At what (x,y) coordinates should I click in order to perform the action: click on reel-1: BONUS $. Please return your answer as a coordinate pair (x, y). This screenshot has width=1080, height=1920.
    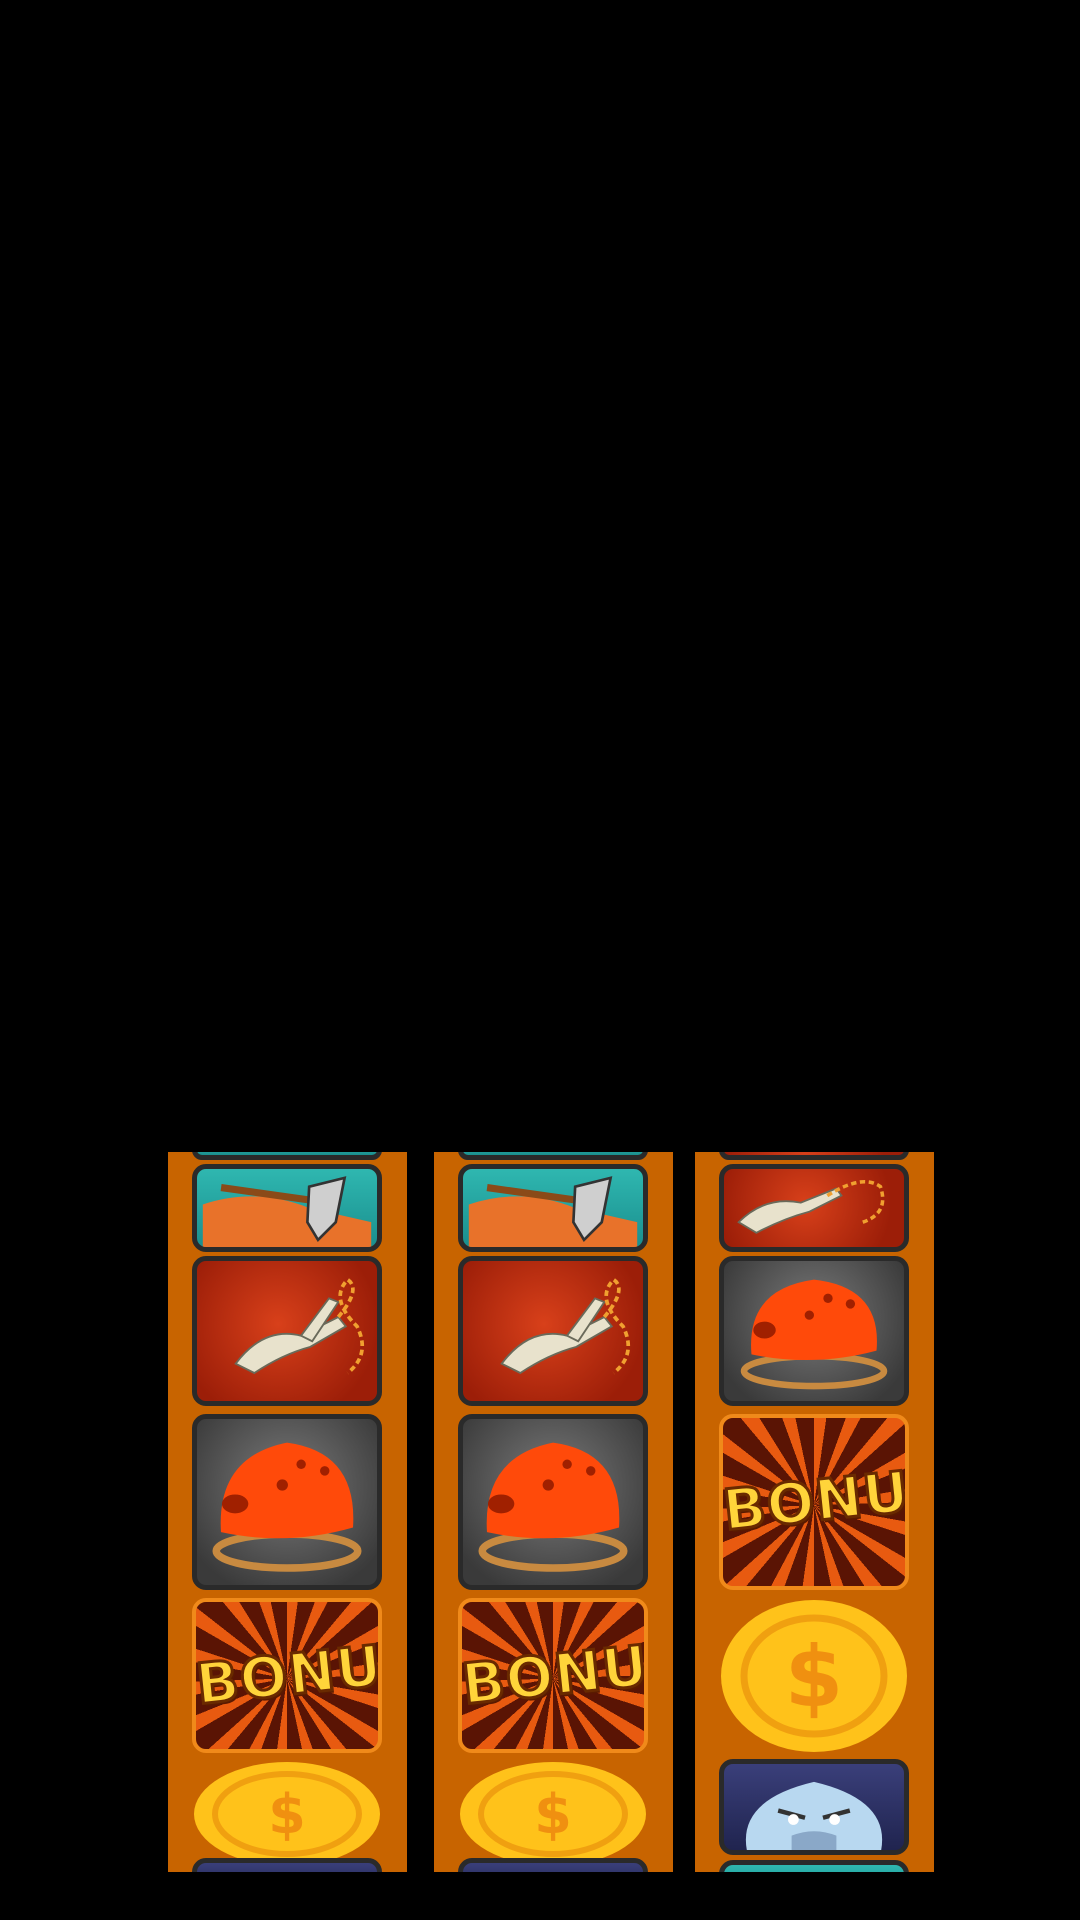
    Looking at the image, I should click on (287, 1512).